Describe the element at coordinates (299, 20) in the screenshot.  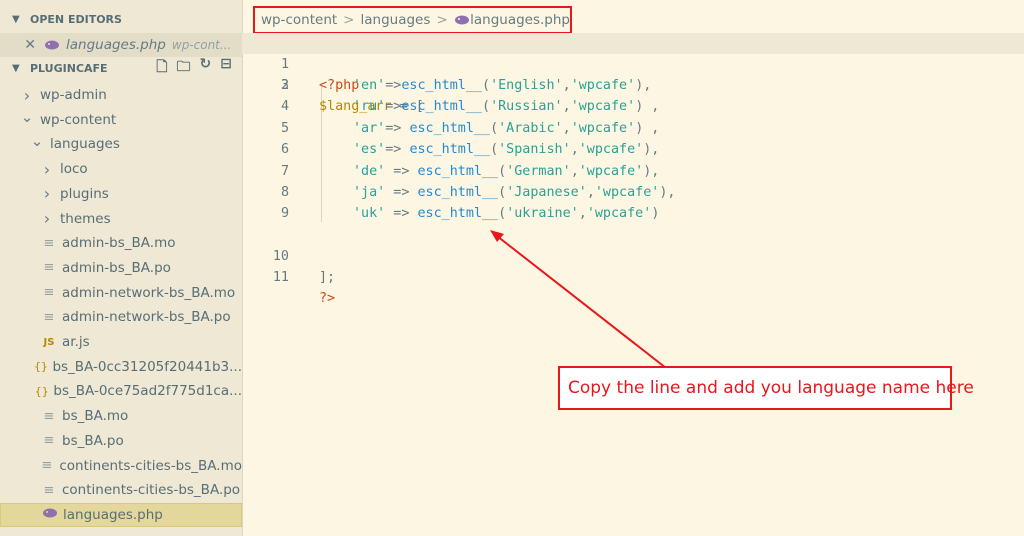
I see `breadcrumb-item-wp-content: wp-content` at that location.